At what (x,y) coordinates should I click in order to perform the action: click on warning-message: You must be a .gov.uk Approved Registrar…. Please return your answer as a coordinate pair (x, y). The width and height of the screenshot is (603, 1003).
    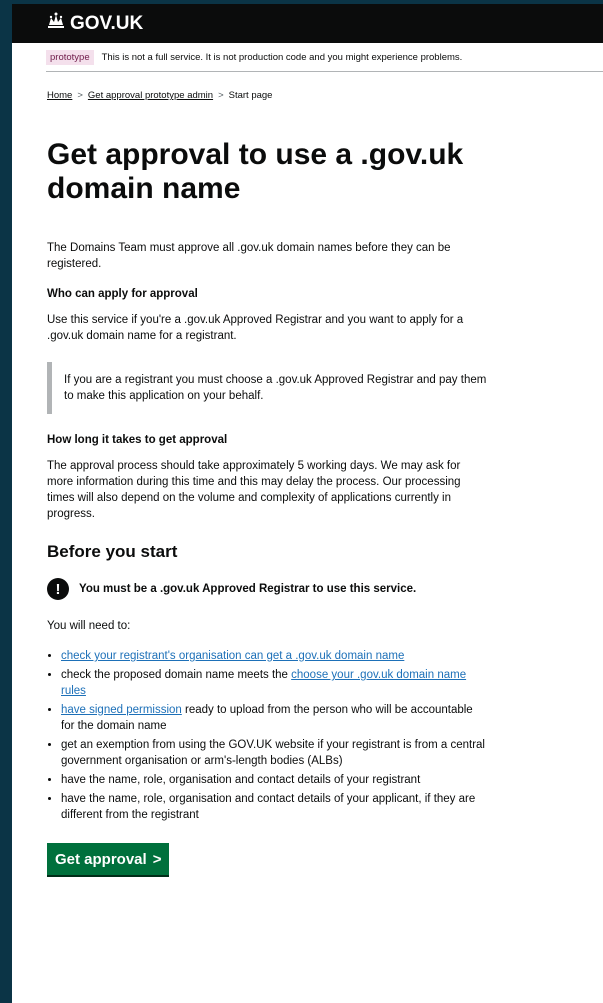
    Looking at the image, I should click on (248, 589).